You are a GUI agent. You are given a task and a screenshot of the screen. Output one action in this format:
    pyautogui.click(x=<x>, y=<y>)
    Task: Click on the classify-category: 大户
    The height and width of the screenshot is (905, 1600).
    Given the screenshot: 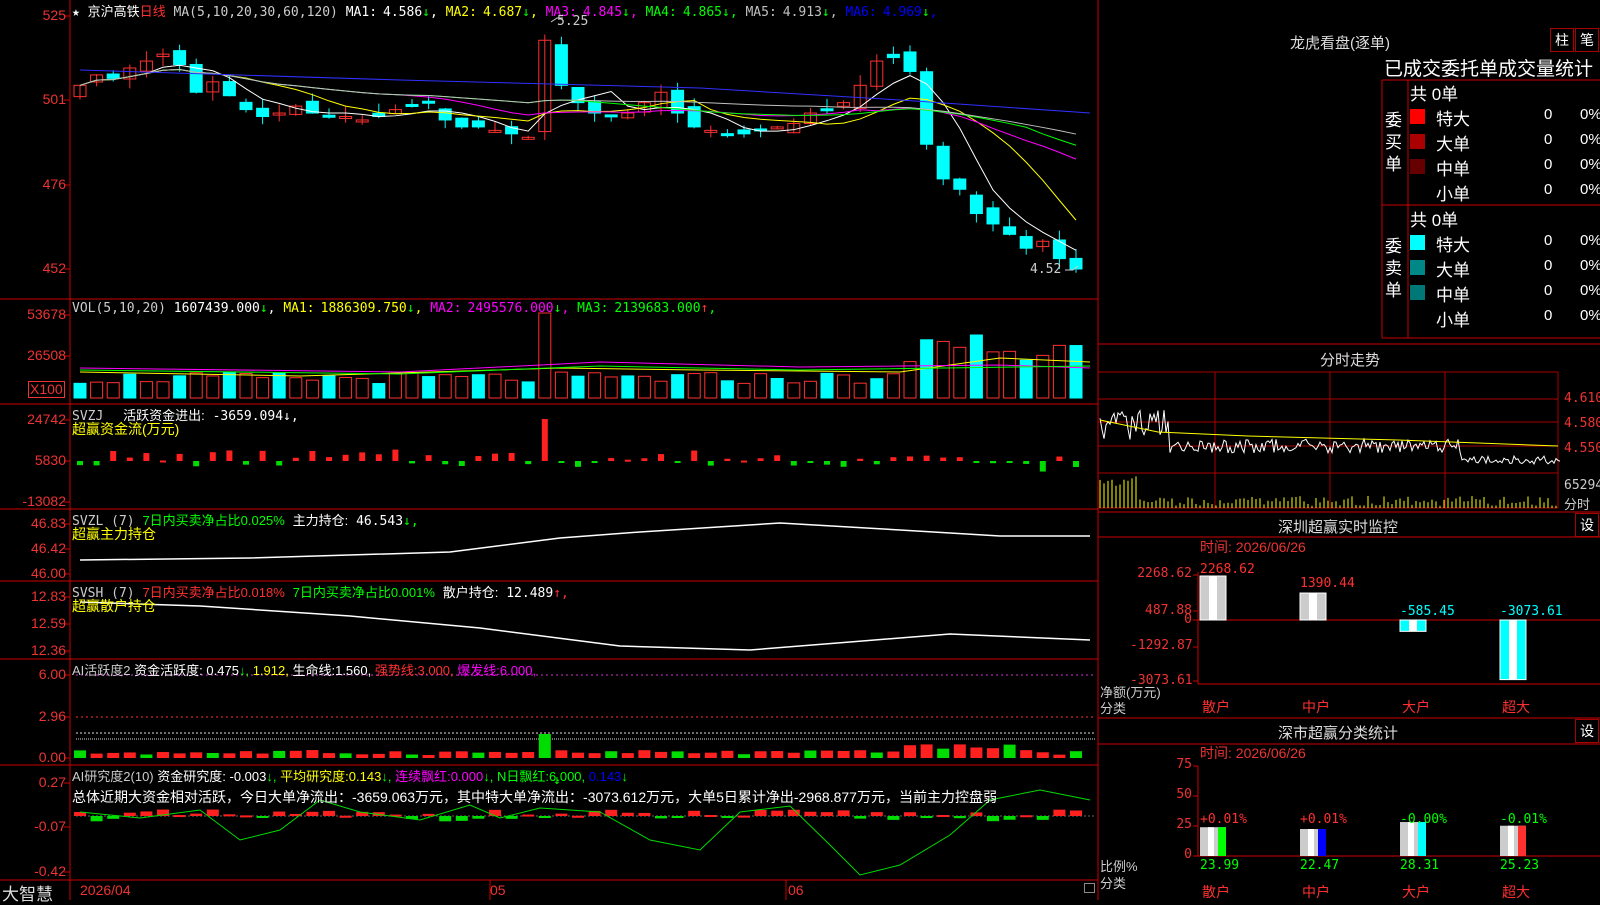 What is the action you would take?
    pyautogui.click(x=1416, y=892)
    